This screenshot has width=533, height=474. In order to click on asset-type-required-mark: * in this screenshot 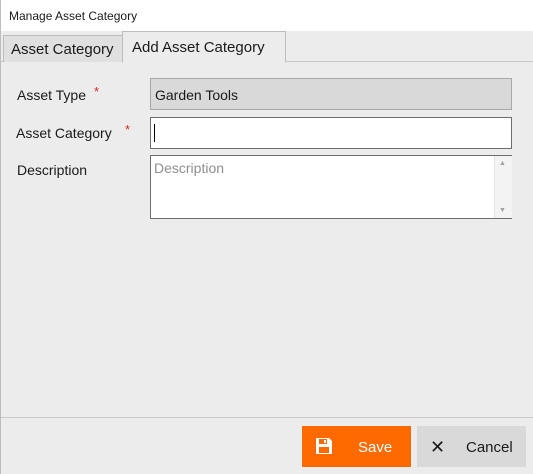, I will do `click(97, 91)`.